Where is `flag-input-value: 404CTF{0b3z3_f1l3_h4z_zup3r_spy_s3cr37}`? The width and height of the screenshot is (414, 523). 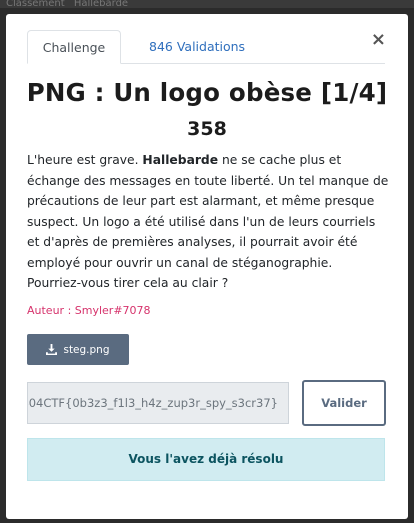 flag-input-value: 404CTF{0b3z3_f1l3_h4z_zup3r_spy_s3cr37} is located at coordinates (152, 403).